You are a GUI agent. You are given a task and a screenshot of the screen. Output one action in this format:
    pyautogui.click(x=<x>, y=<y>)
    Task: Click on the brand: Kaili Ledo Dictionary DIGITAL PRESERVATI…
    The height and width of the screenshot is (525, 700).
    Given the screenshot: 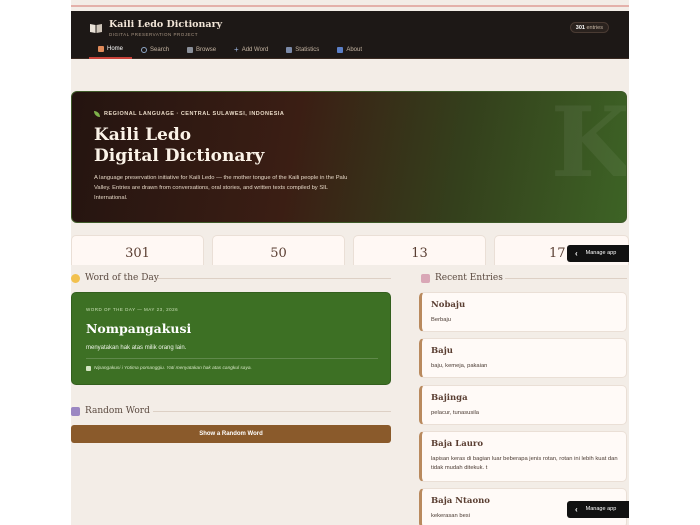 What is the action you would take?
    pyautogui.click(x=155, y=28)
    